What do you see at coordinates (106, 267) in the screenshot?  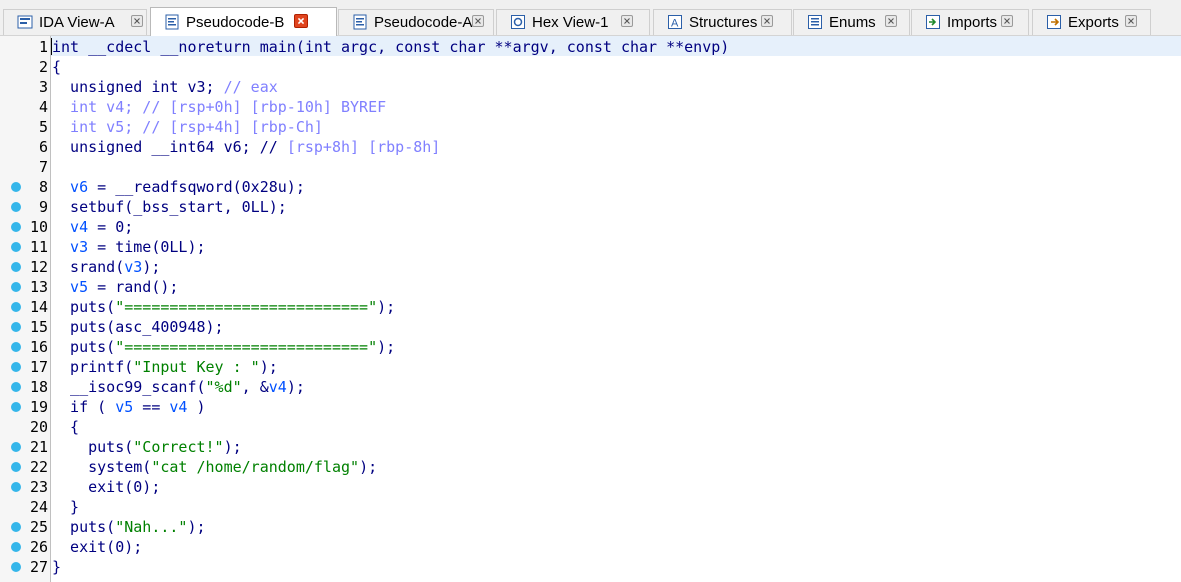 I see `code-line: srand(v3);` at bounding box center [106, 267].